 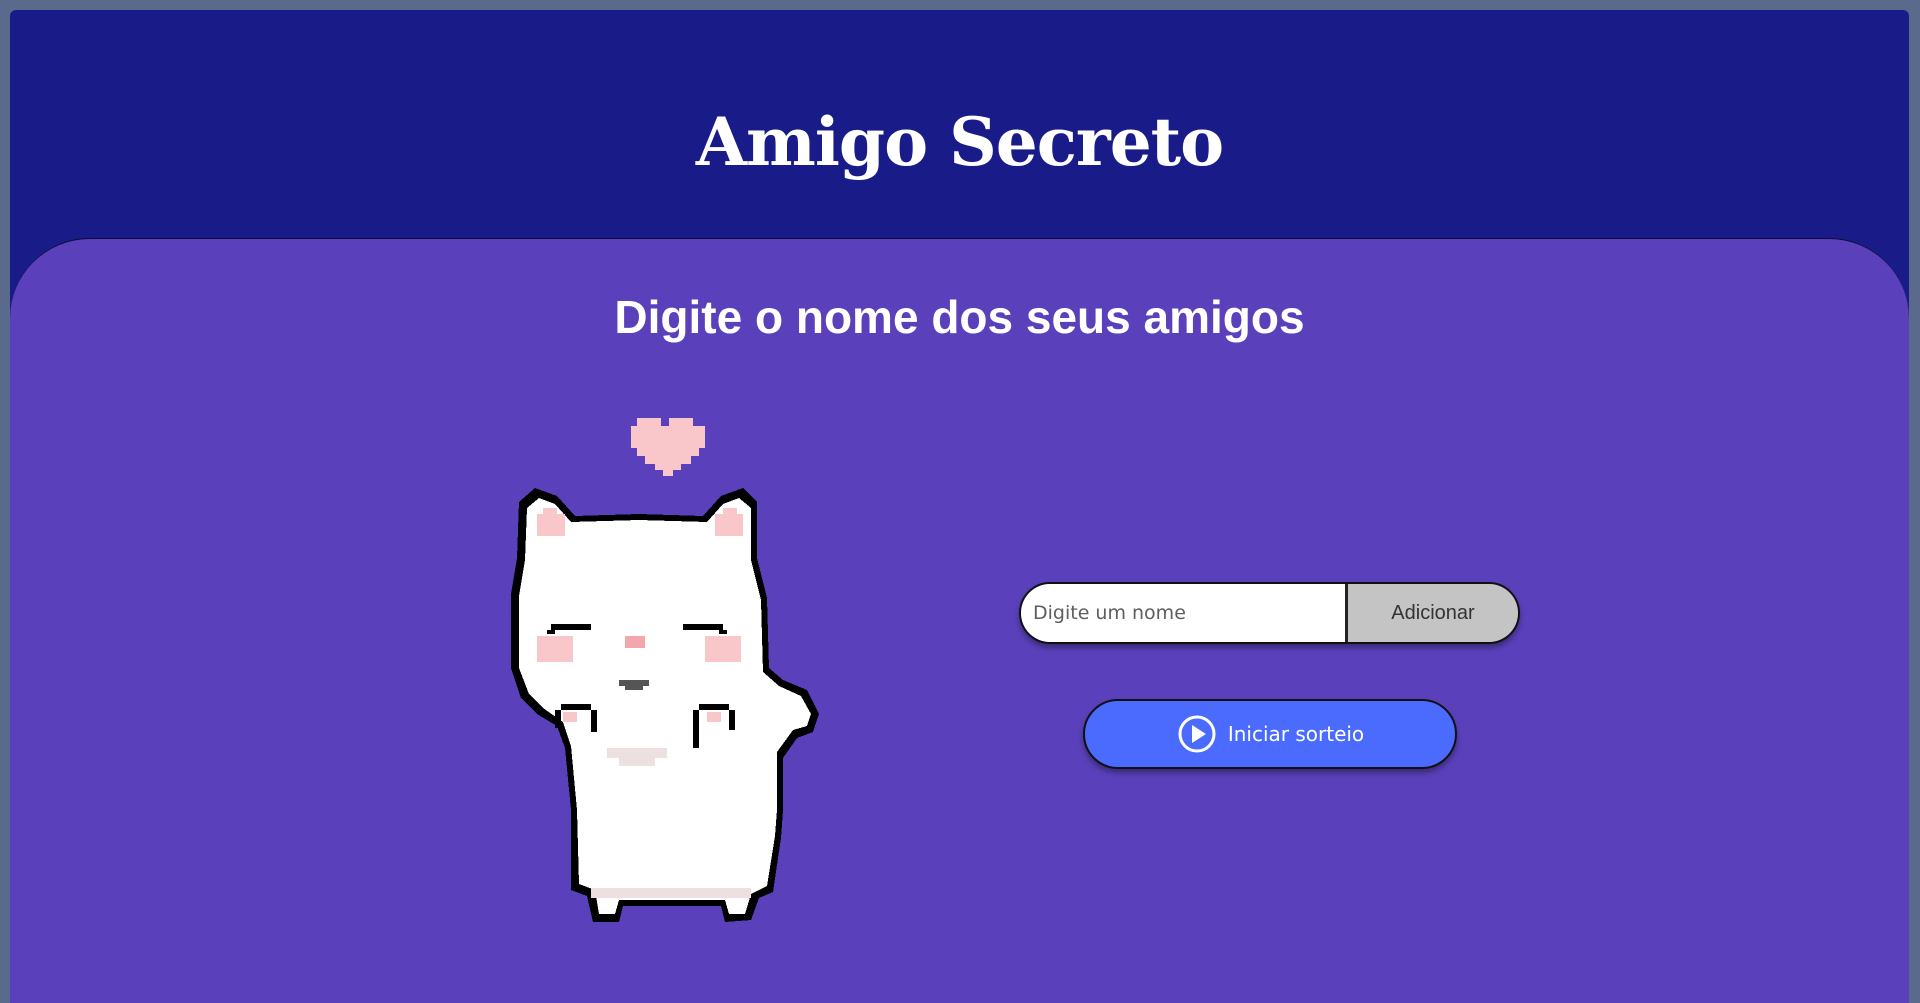 What do you see at coordinates (959, 317) in the screenshot?
I see `section-subtitle: Digite o nome dos seus amigos` at bounding box center [959, 317].